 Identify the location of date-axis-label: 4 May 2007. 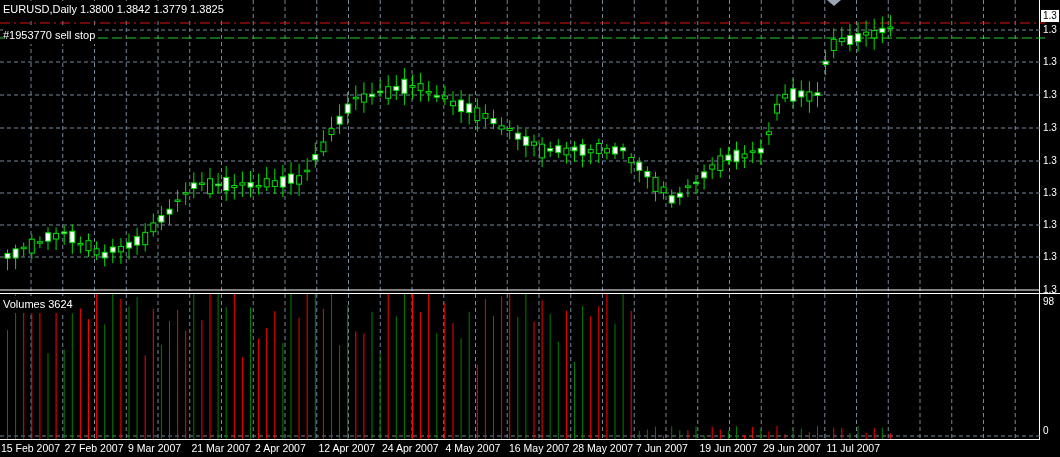
(473, 448).